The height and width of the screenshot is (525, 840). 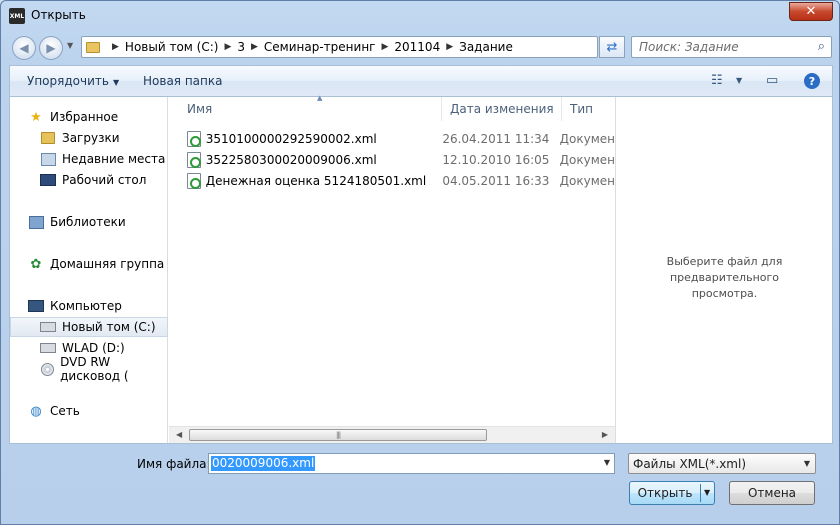 I want to click on magnifier-icon: ⌕, so click(x=821, y=46).